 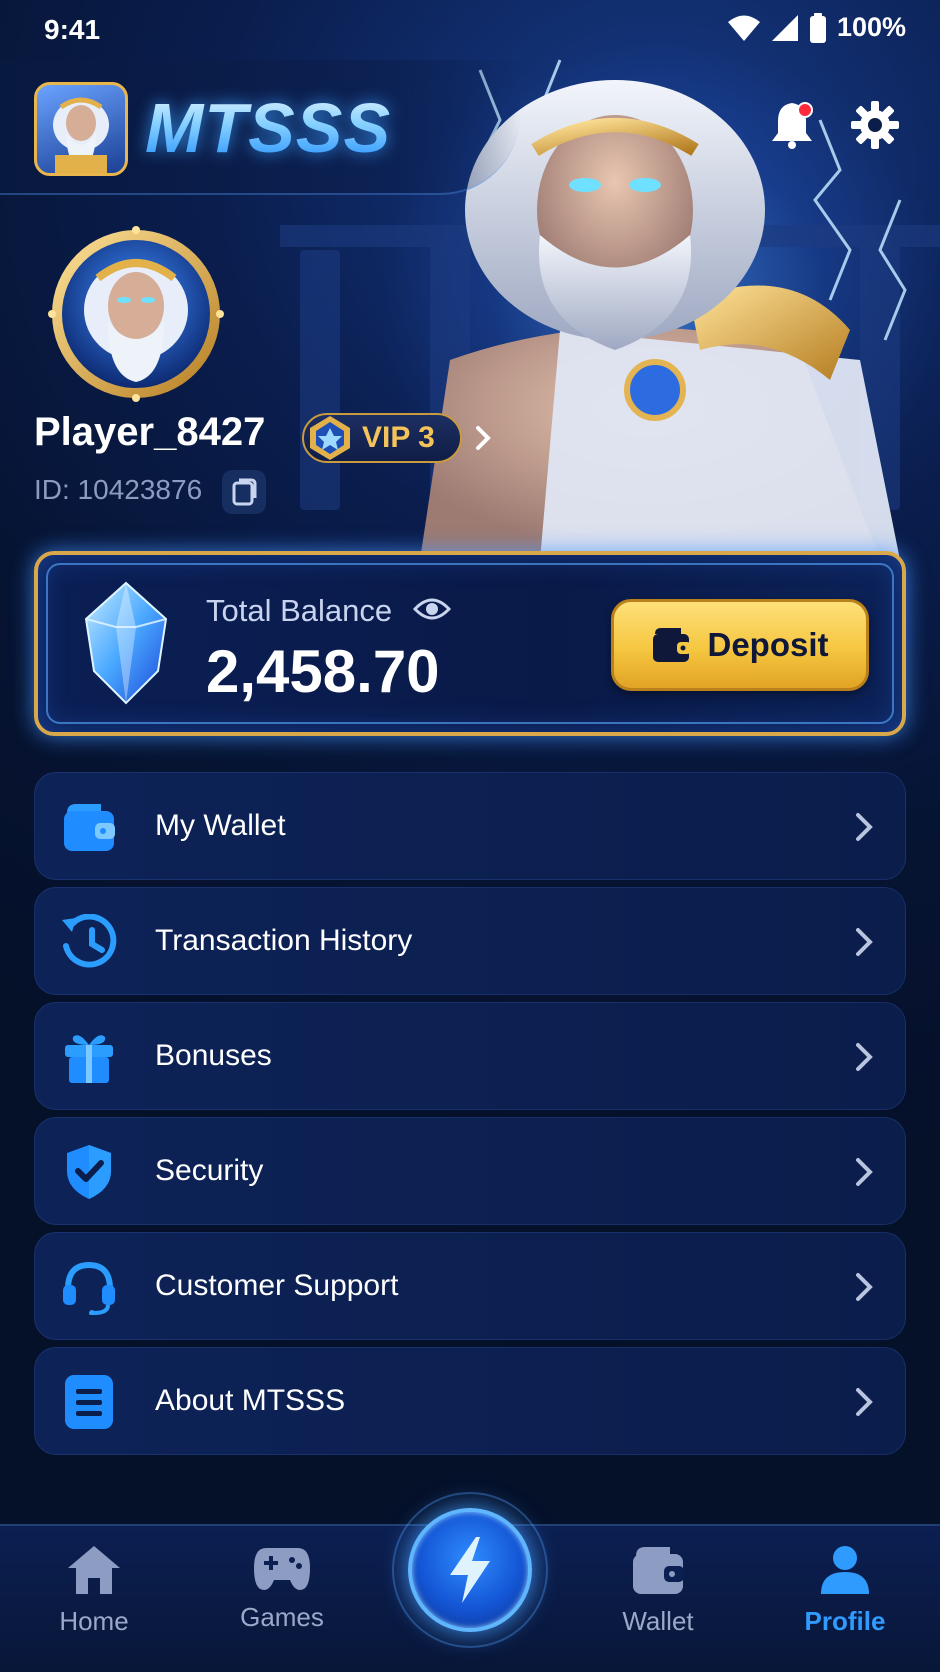 I want to click on vip-level: VIP 3, so click(x=398, y=437).